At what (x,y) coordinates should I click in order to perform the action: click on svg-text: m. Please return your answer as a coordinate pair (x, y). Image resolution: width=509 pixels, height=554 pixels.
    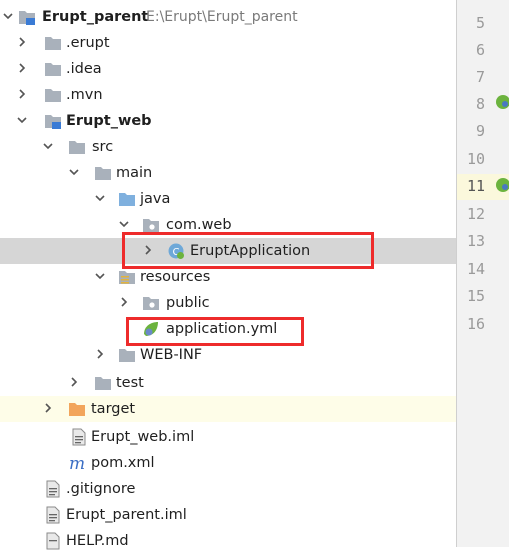
    Looking at the image, I should click on (77, 463).